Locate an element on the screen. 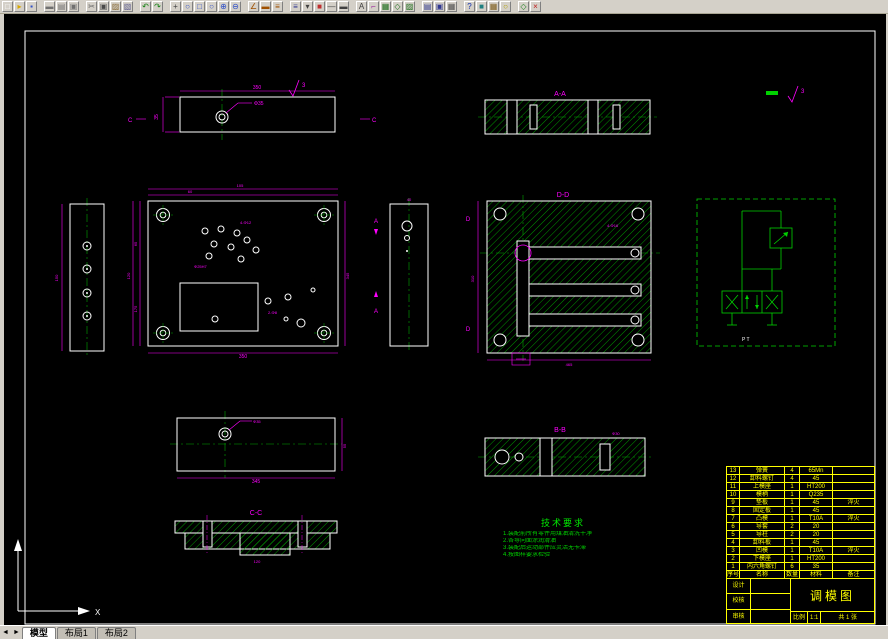 Image resolution: width=888 pixels, height=639 pixels. zoom-out-icon: ⊖ is located at coordinates (235, 6).